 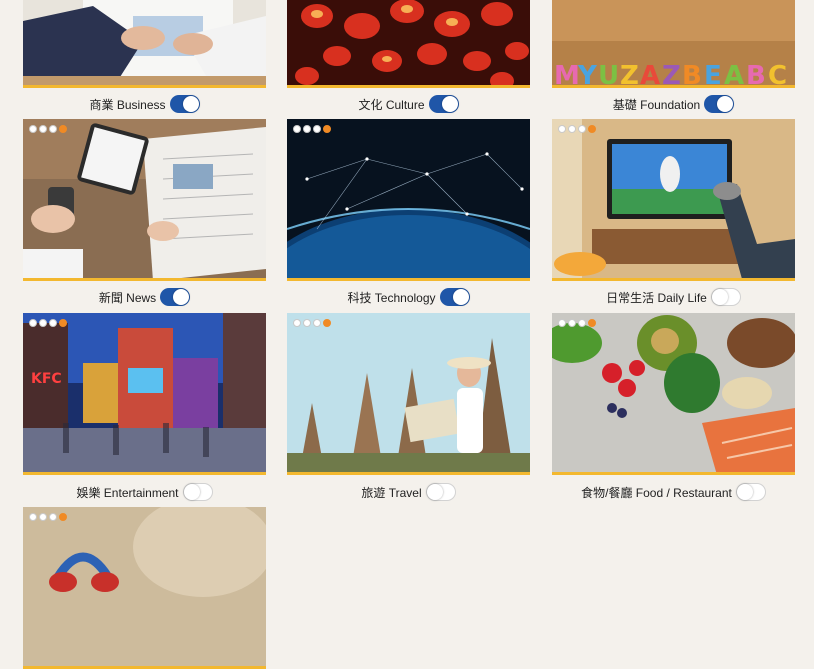 I want to click on category-caption: 科技 Technology, so click(x=408, y=297).